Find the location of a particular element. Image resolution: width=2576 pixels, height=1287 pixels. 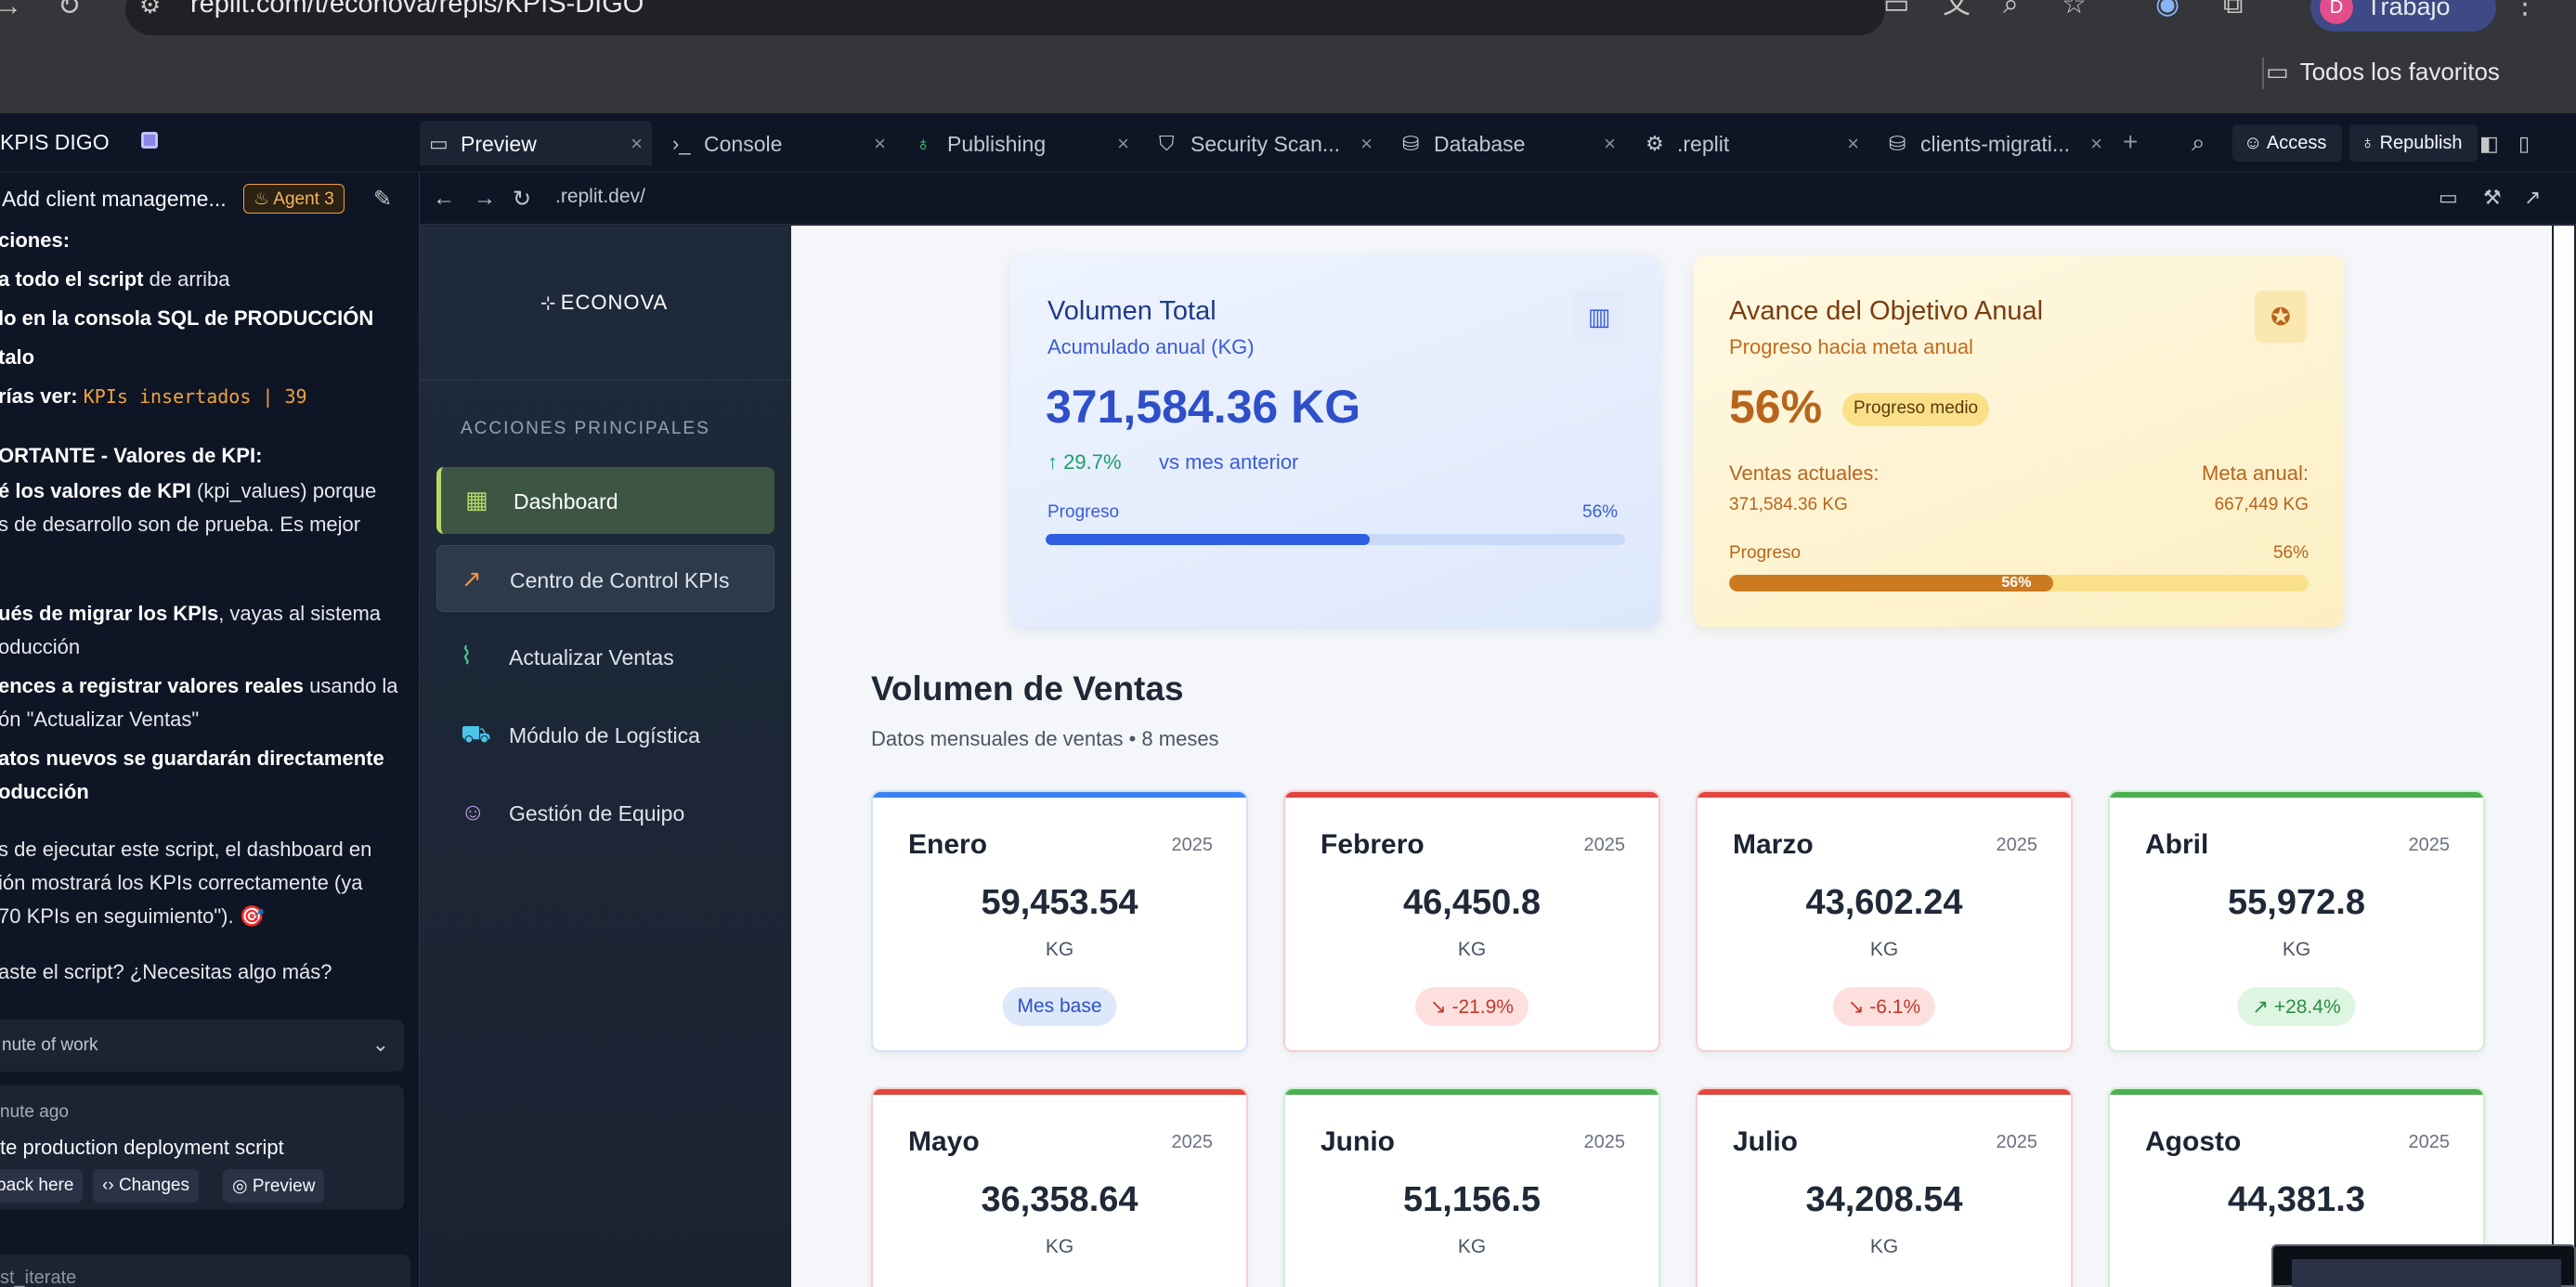

month-card: Enero 2025 59,453.54 KG Mes base is located at coordinates (1059, 921).